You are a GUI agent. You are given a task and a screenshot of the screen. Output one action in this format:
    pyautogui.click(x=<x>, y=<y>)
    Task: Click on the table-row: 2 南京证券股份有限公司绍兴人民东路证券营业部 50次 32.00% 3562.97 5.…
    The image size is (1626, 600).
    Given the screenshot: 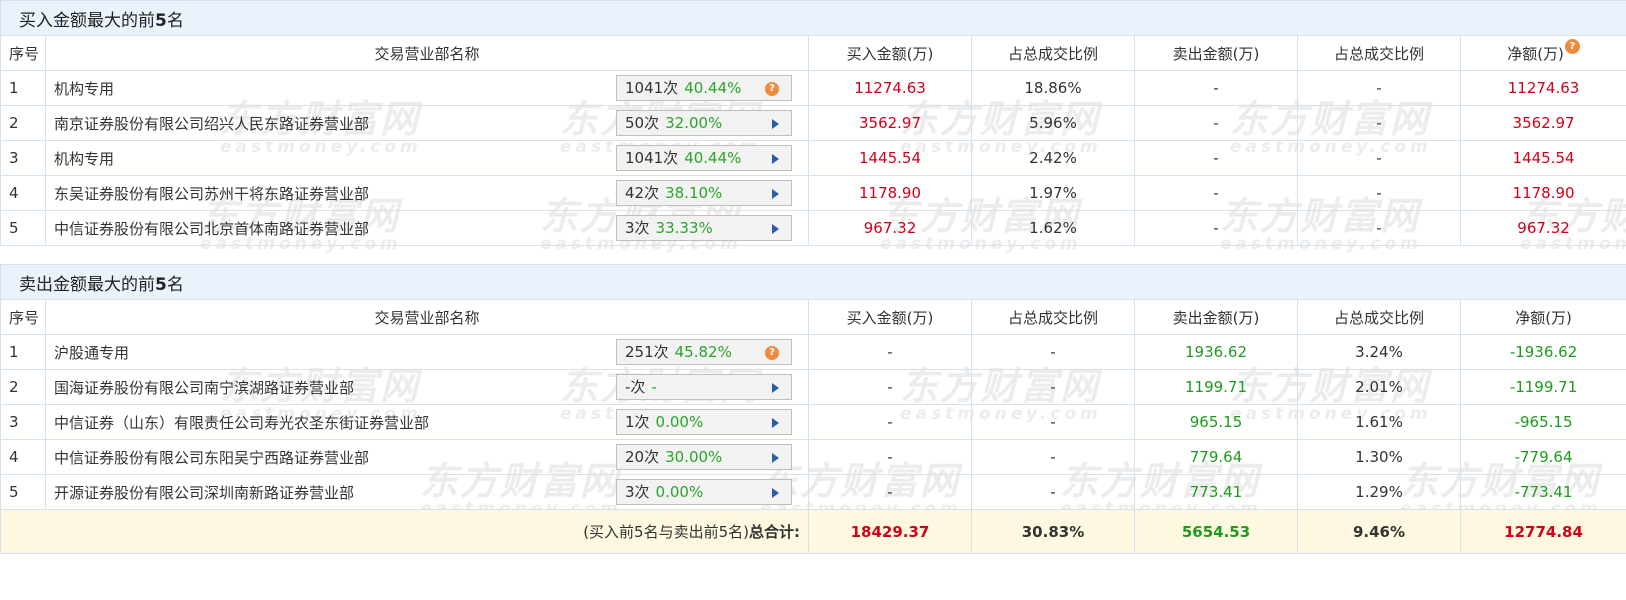 What is the action you would take?
    pyautogui.click(x=813, y=123)
    